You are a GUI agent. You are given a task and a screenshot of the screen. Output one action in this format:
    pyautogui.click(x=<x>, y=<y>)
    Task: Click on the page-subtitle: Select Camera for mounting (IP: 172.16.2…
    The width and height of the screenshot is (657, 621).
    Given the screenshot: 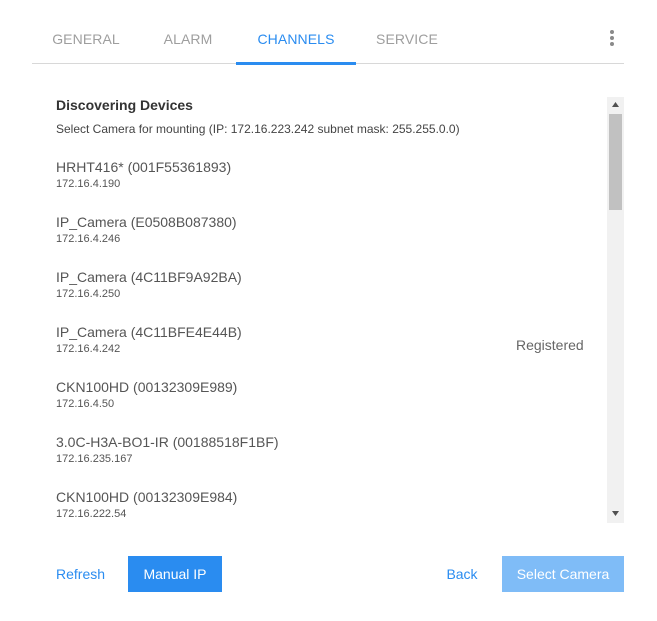 What is the action you would take?
    pyautogui.click(x=258, y=129)
    